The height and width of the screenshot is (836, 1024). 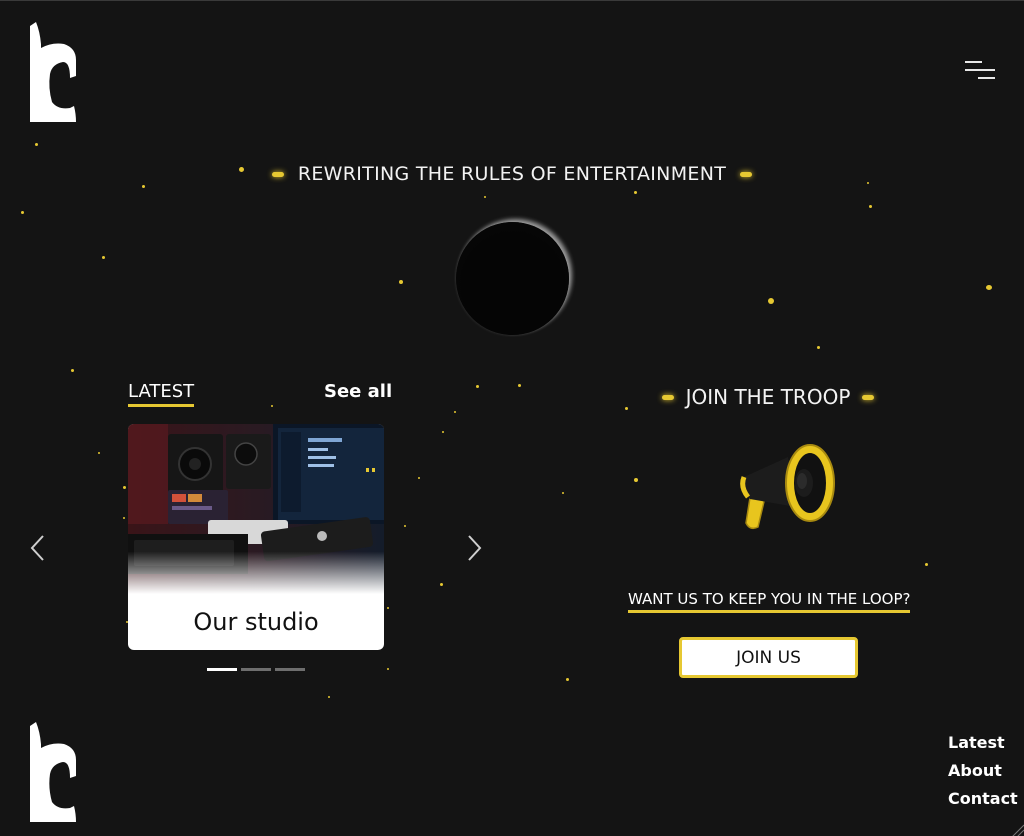 I want to click on join-us-button: JOIN US, so click(x=768, y=657).